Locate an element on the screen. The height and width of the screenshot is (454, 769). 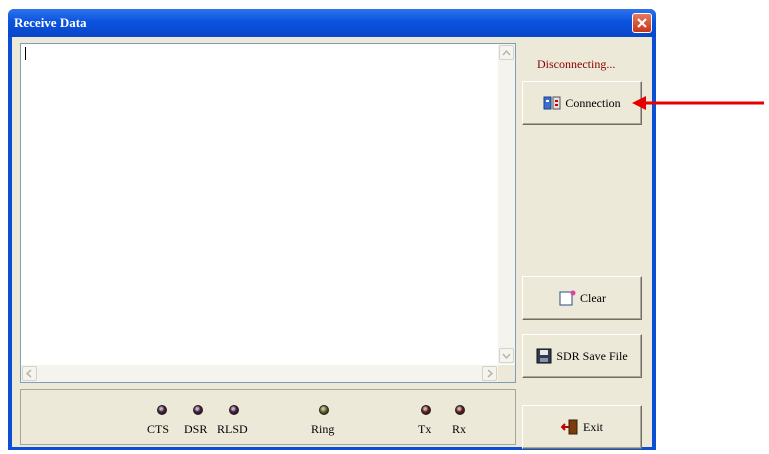
ring-label: Ring is located at coordinates (323, 429).